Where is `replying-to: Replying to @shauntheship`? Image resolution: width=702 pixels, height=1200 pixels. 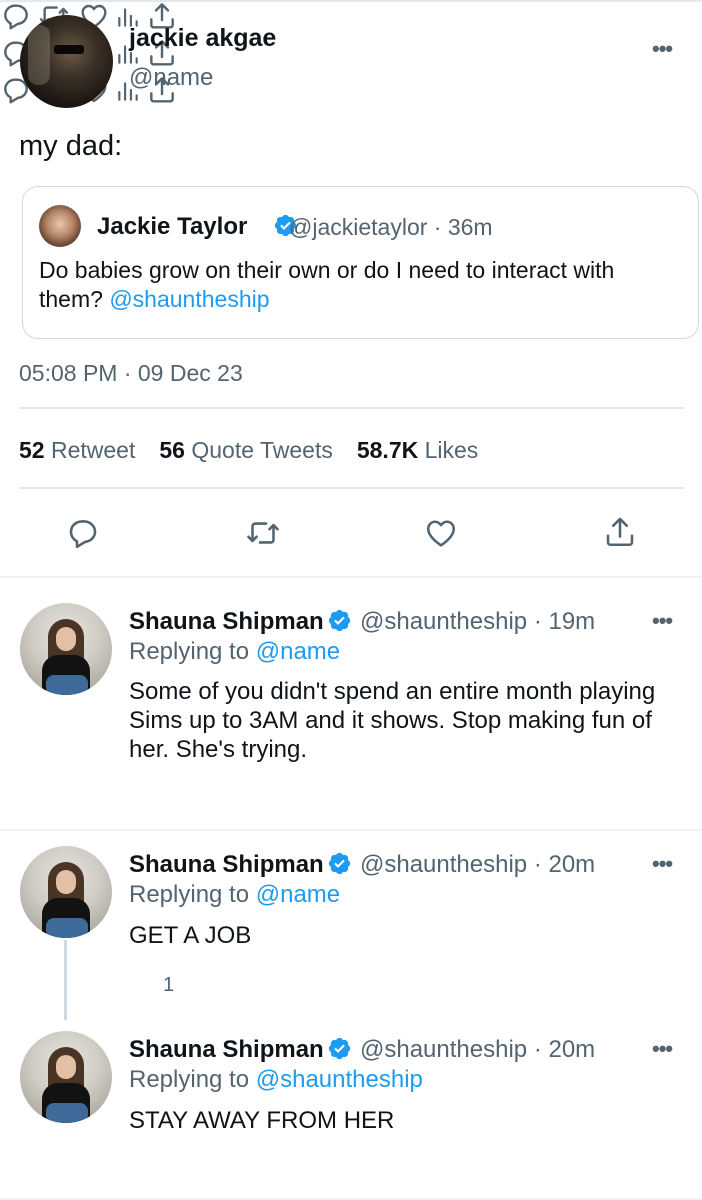
replying-to: Replying to @shauntheship is located at coordinates (276, 1079).